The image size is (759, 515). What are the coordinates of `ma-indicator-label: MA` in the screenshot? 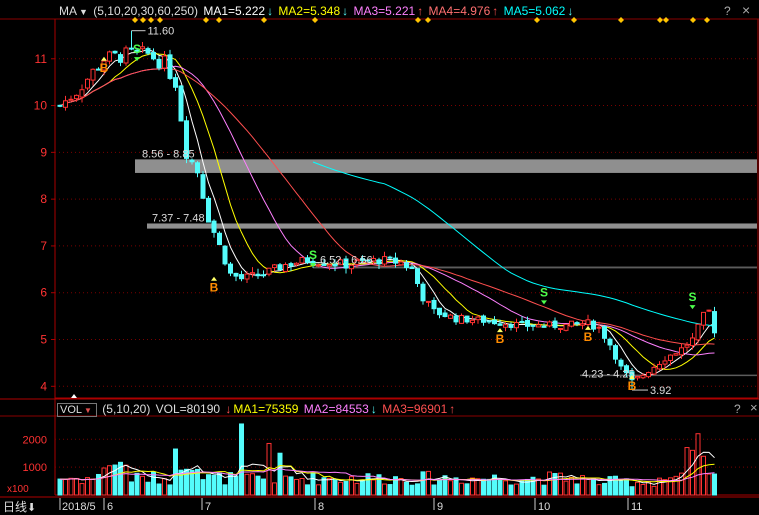 It's located at (68, 11).